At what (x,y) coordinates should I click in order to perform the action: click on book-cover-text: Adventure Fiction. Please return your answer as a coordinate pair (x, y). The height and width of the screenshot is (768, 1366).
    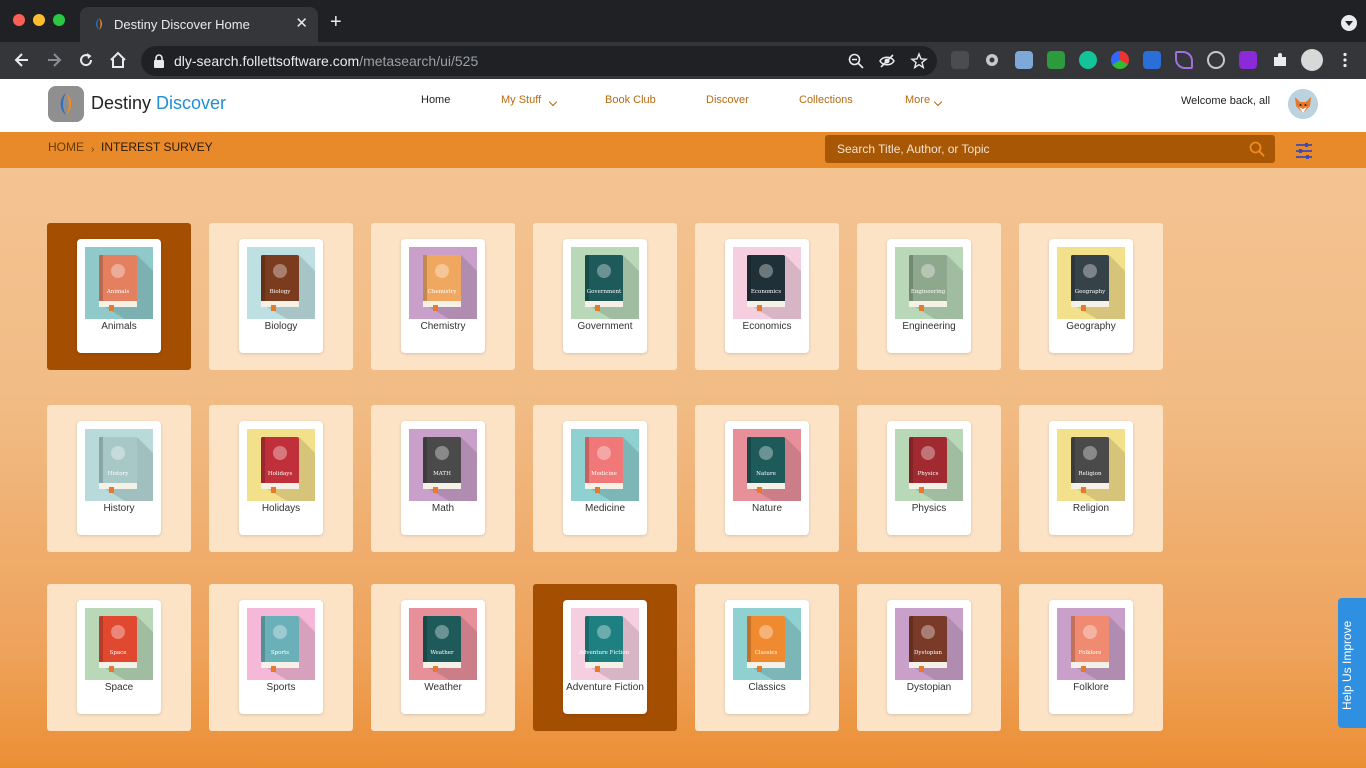
    Looking at the image, I should click on (604, 653).